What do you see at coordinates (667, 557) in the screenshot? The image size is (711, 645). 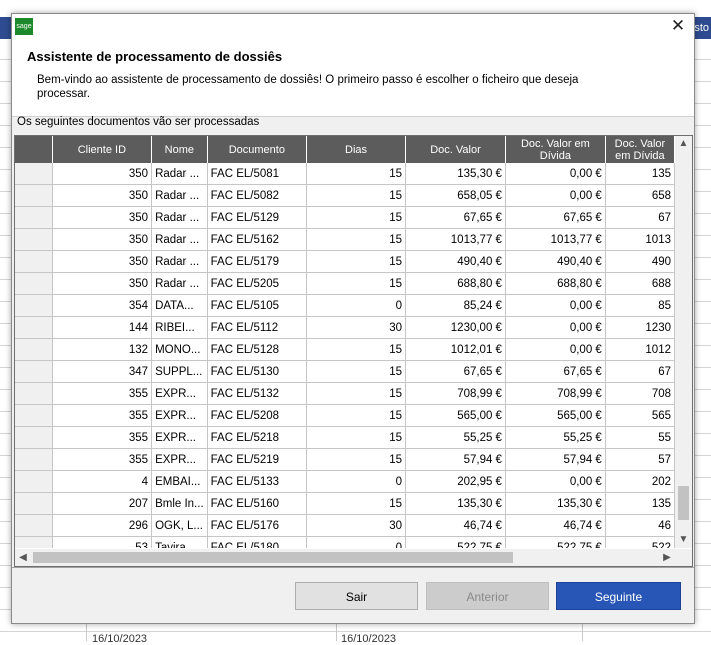 I see `scroll-right-arrow-icon: ▶` at bounding box center [667, 557].